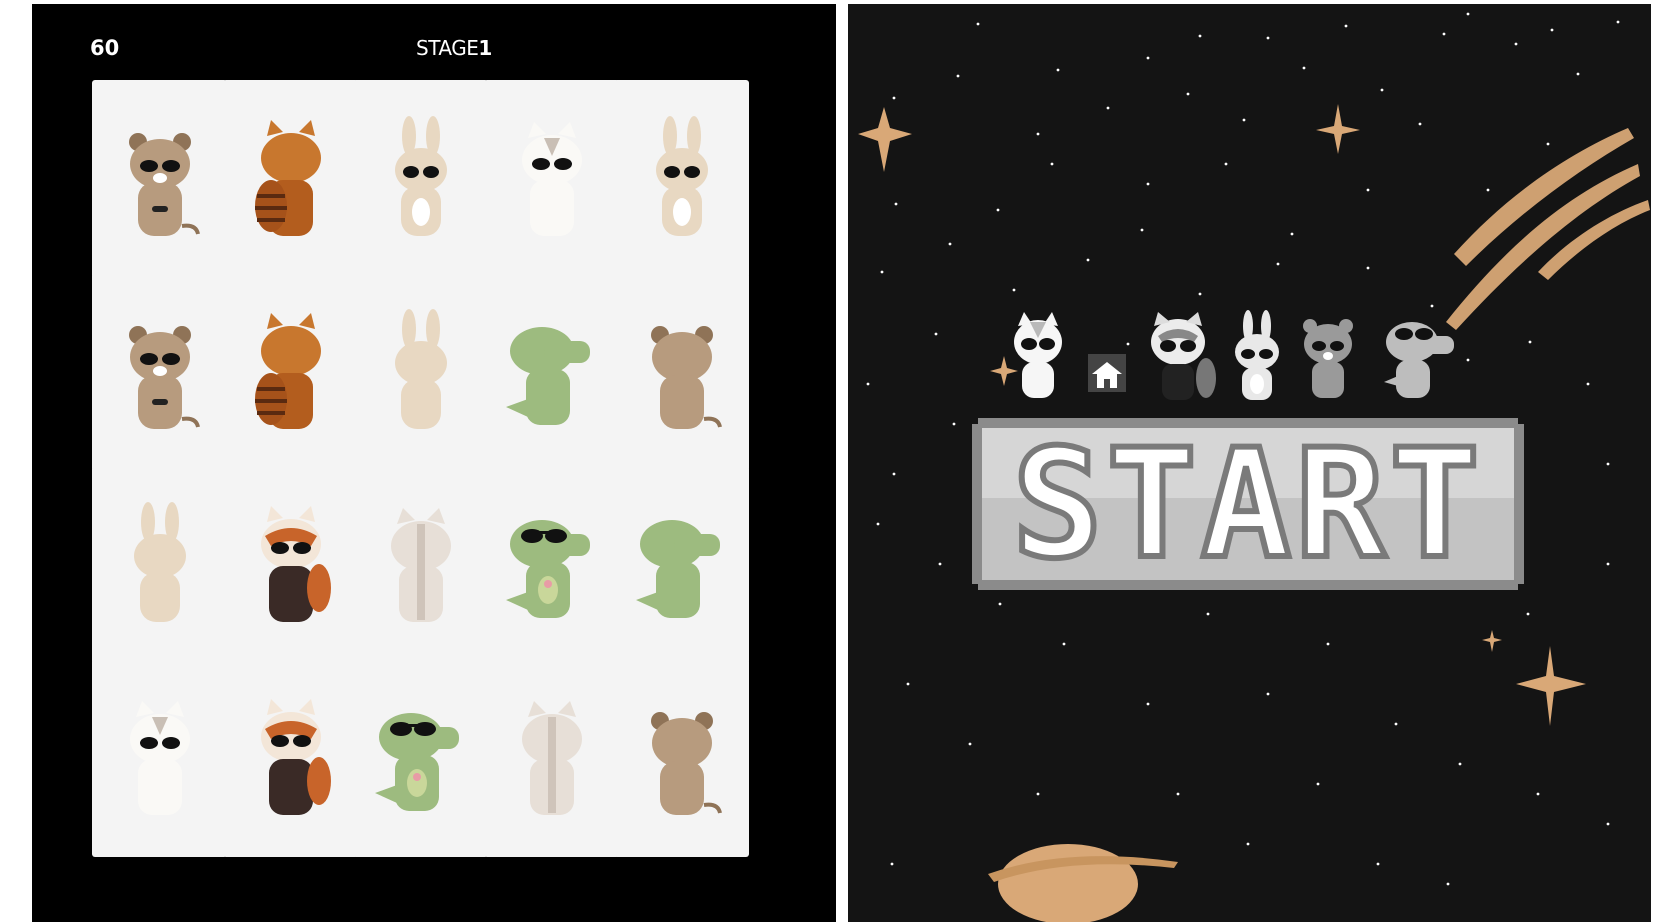 The height and width of the screenshot is (922, 1660). Describe the element at coordinates (447, 48) in the screenshot. I see `stage-label: STAGE` at that location.